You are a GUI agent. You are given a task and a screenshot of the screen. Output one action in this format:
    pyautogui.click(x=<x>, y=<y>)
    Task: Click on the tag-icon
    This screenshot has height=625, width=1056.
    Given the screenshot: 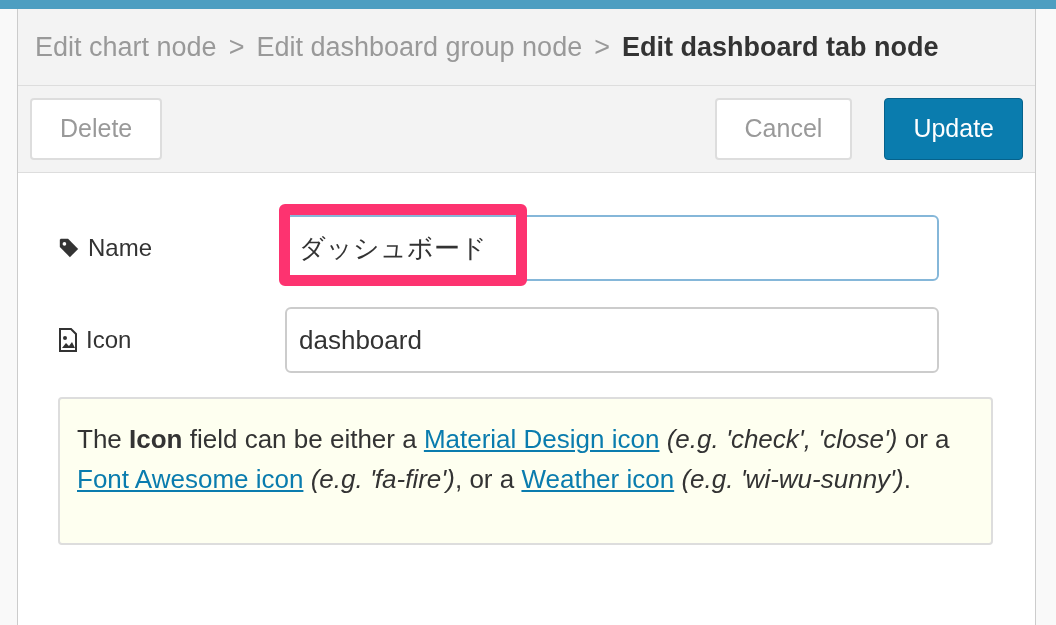 What is the action you would take?
    pyautogui.click(x=69, y=248)
    